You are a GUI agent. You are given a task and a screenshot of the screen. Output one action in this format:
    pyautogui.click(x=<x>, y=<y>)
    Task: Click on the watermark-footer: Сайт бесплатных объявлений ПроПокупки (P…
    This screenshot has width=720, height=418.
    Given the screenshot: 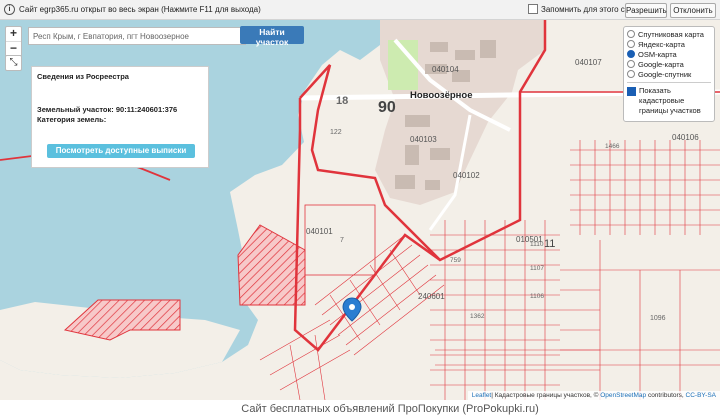 What is the action you would take?
    pyautogui.click(x=360, y=409)
    